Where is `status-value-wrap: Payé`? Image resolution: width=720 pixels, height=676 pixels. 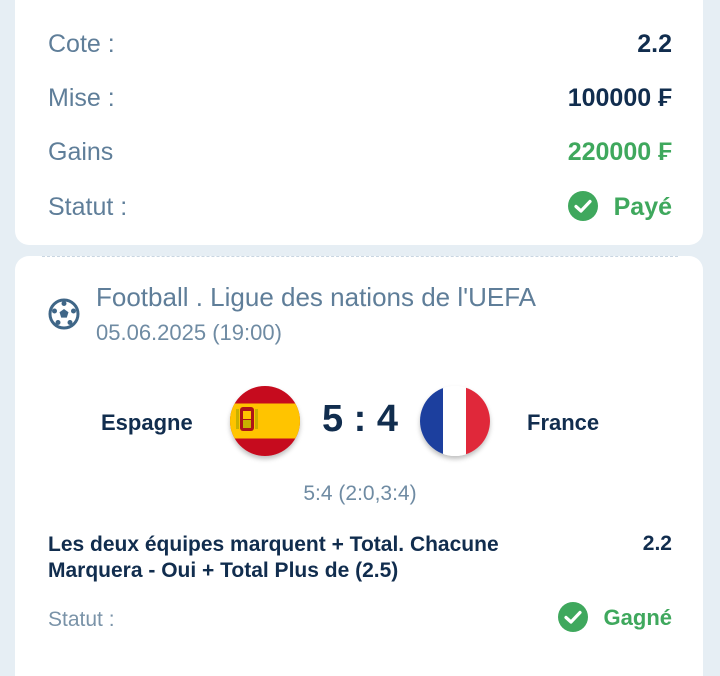
status-value-wrap: Payé is located at coordinates (619, 207).